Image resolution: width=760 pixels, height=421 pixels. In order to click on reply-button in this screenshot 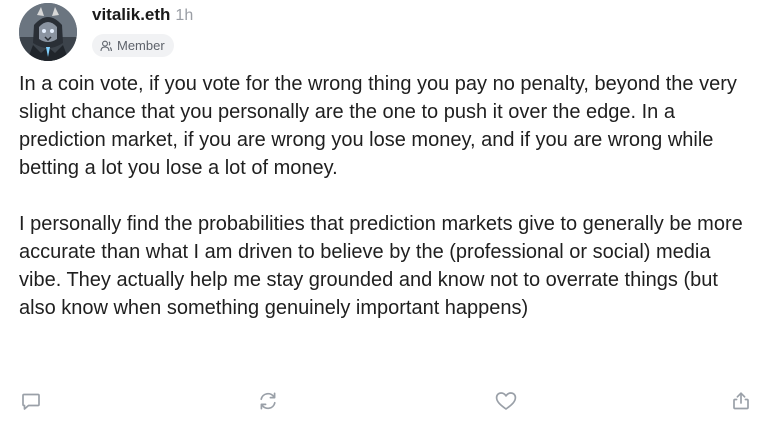, I will do `click(31, 401)`.